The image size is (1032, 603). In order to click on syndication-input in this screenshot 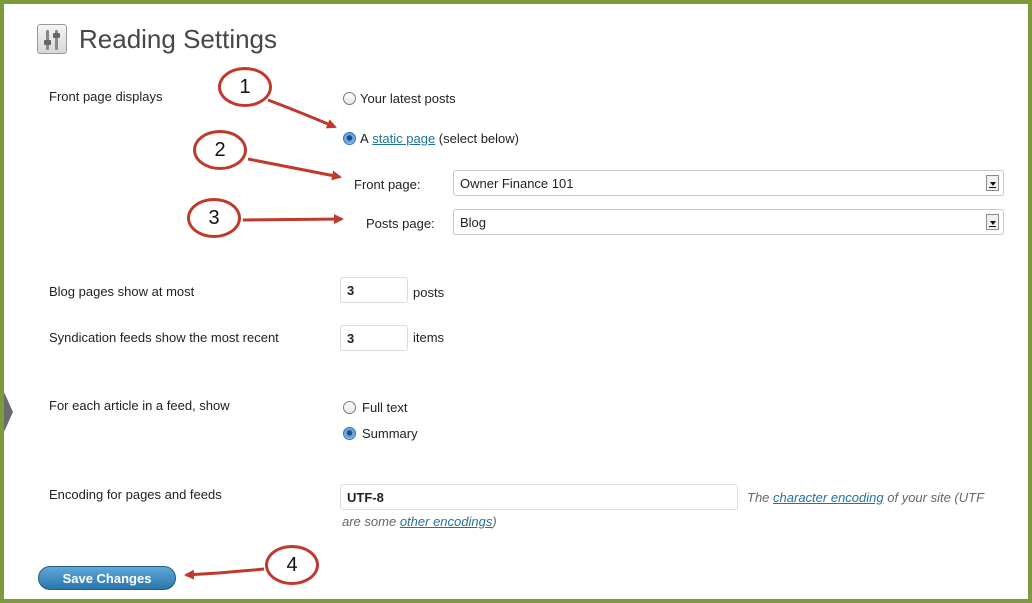, I will do `click(374, 338)`.